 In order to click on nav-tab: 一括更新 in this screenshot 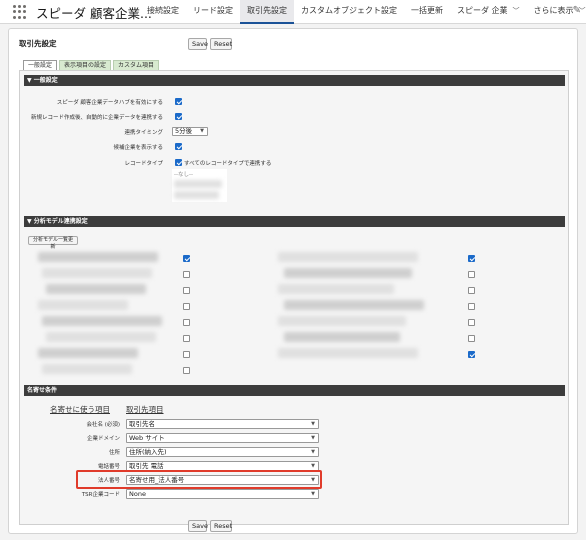, I will do `click(427, 12)`.